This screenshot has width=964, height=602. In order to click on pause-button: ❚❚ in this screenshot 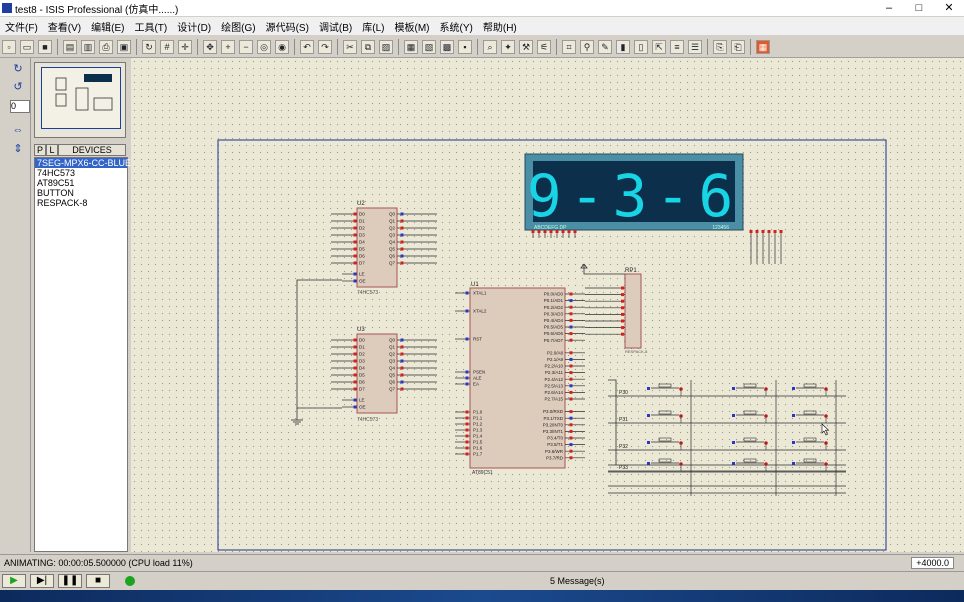, I will do `click(70, 581)`.